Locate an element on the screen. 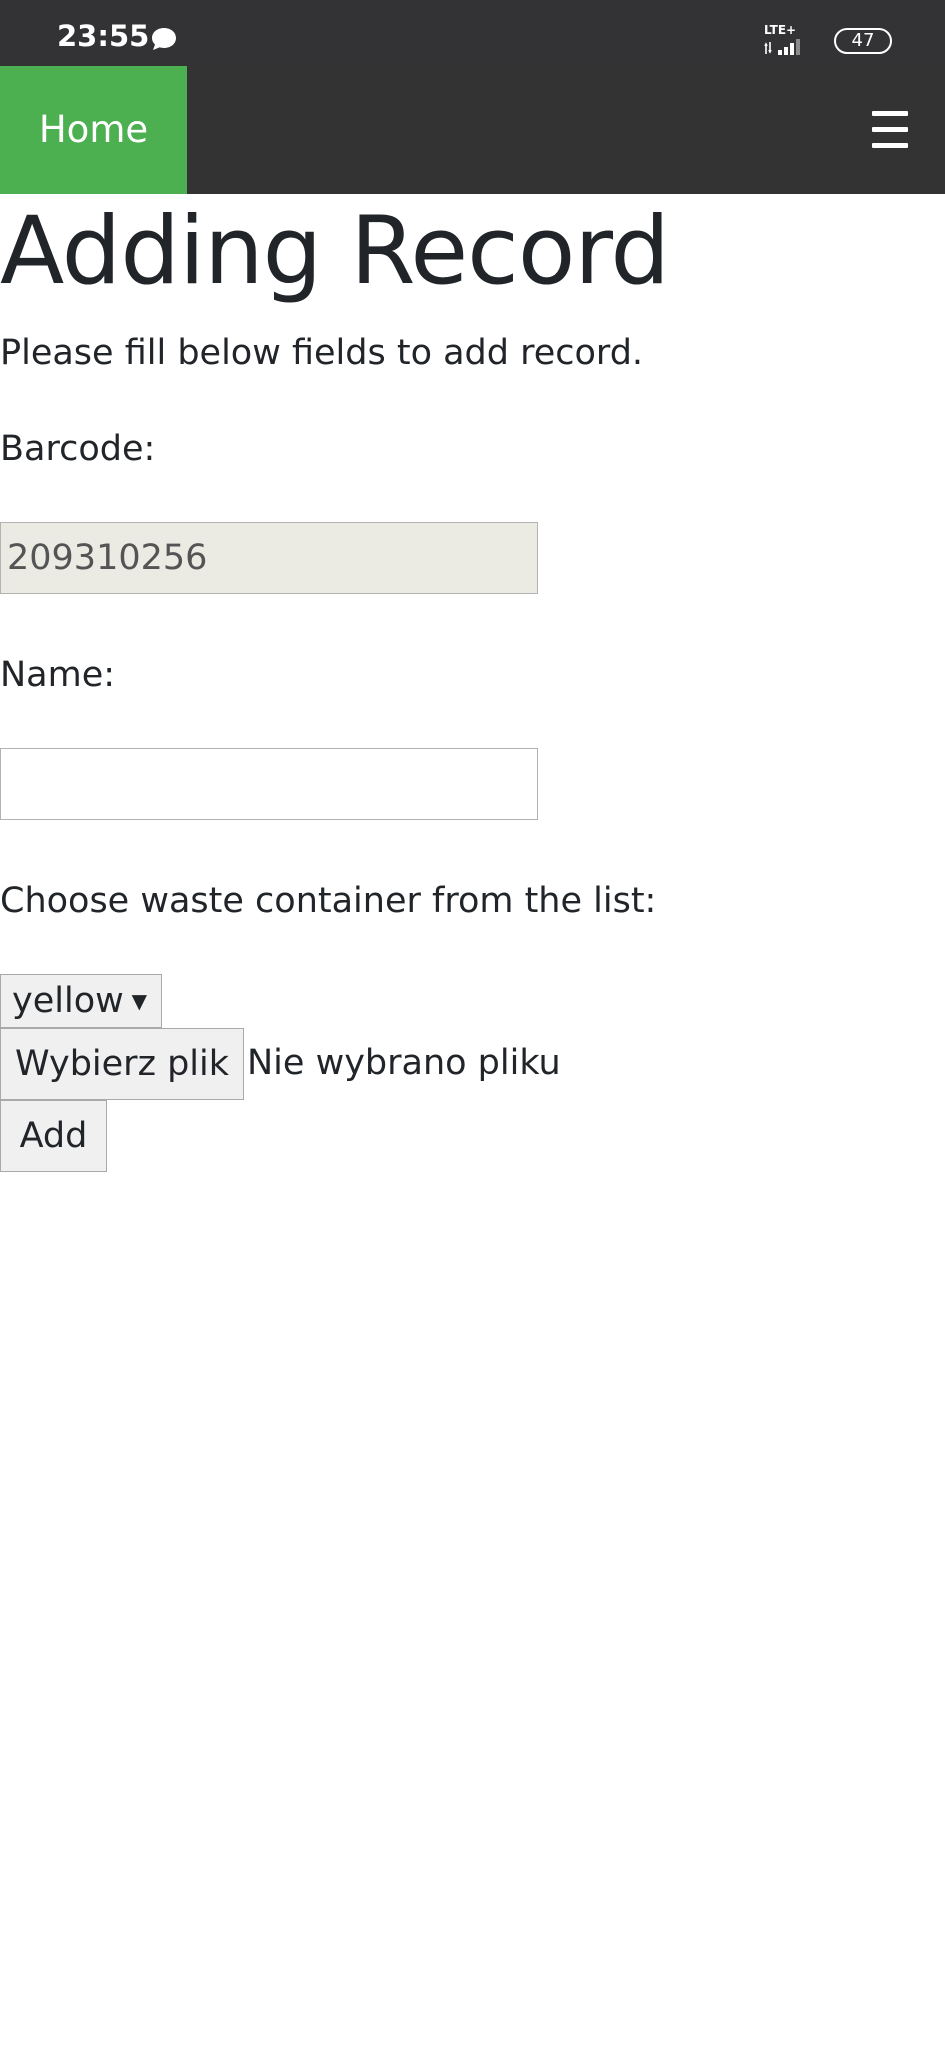 The height and width of the screenshot is (2048, 945). name-label: Name: is located at coordinates (58, 675).